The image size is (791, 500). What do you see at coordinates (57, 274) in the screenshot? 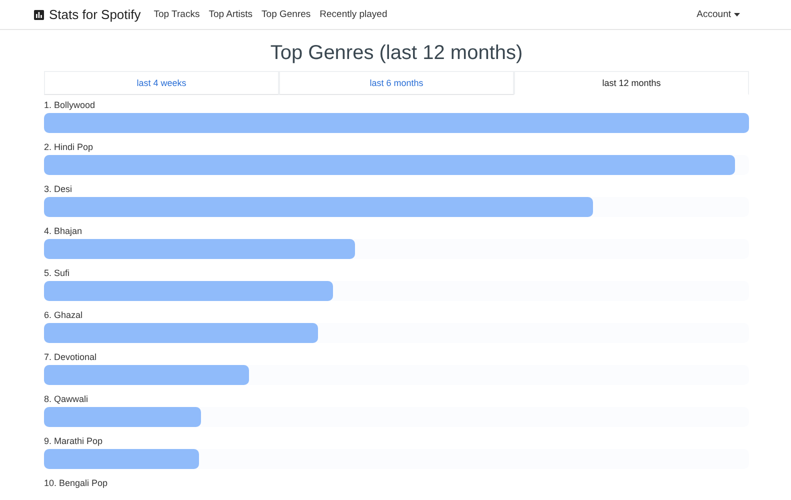
I see `genre-label: 5. Sufi` at bounding box center [57, 274].